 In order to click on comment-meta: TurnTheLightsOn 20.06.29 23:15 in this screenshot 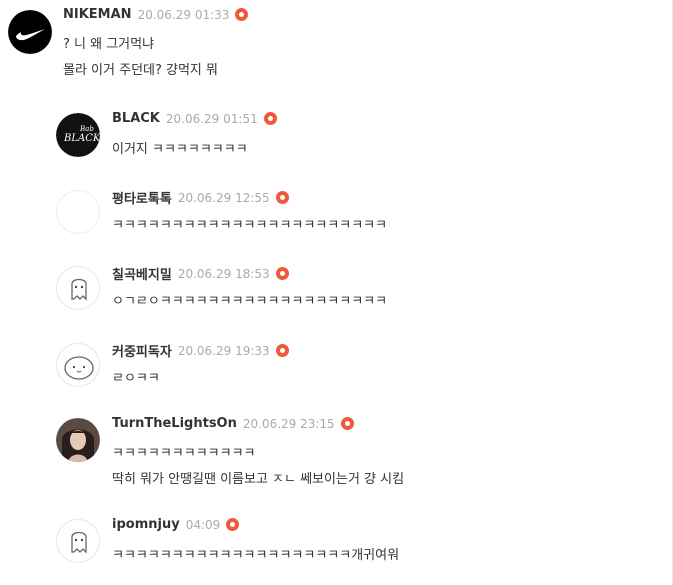, I will do `click(233, 423)`.